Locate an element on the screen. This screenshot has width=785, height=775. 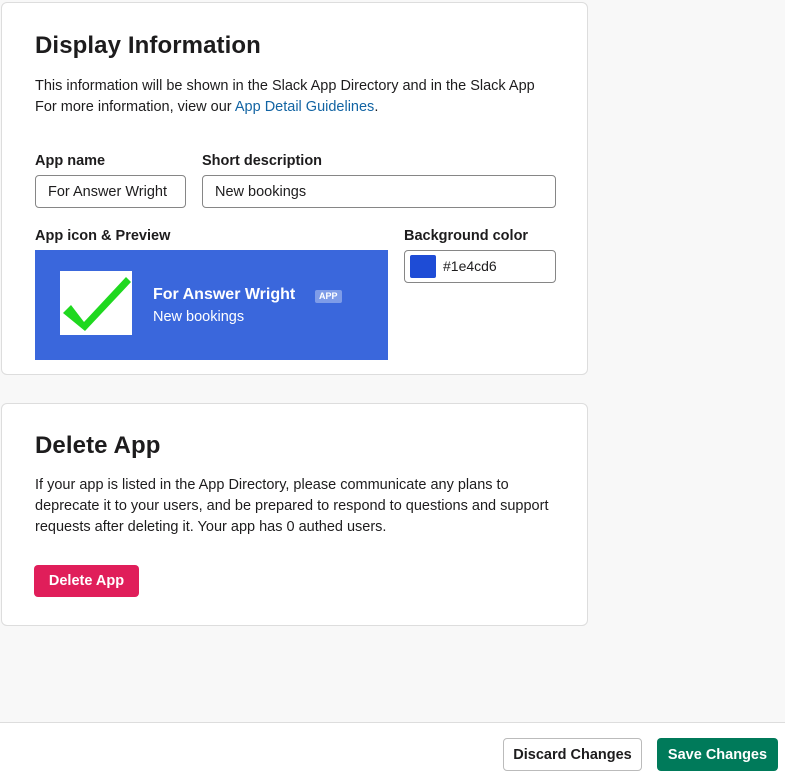
preview-description: New bookings is located at coordinates (199, 317).